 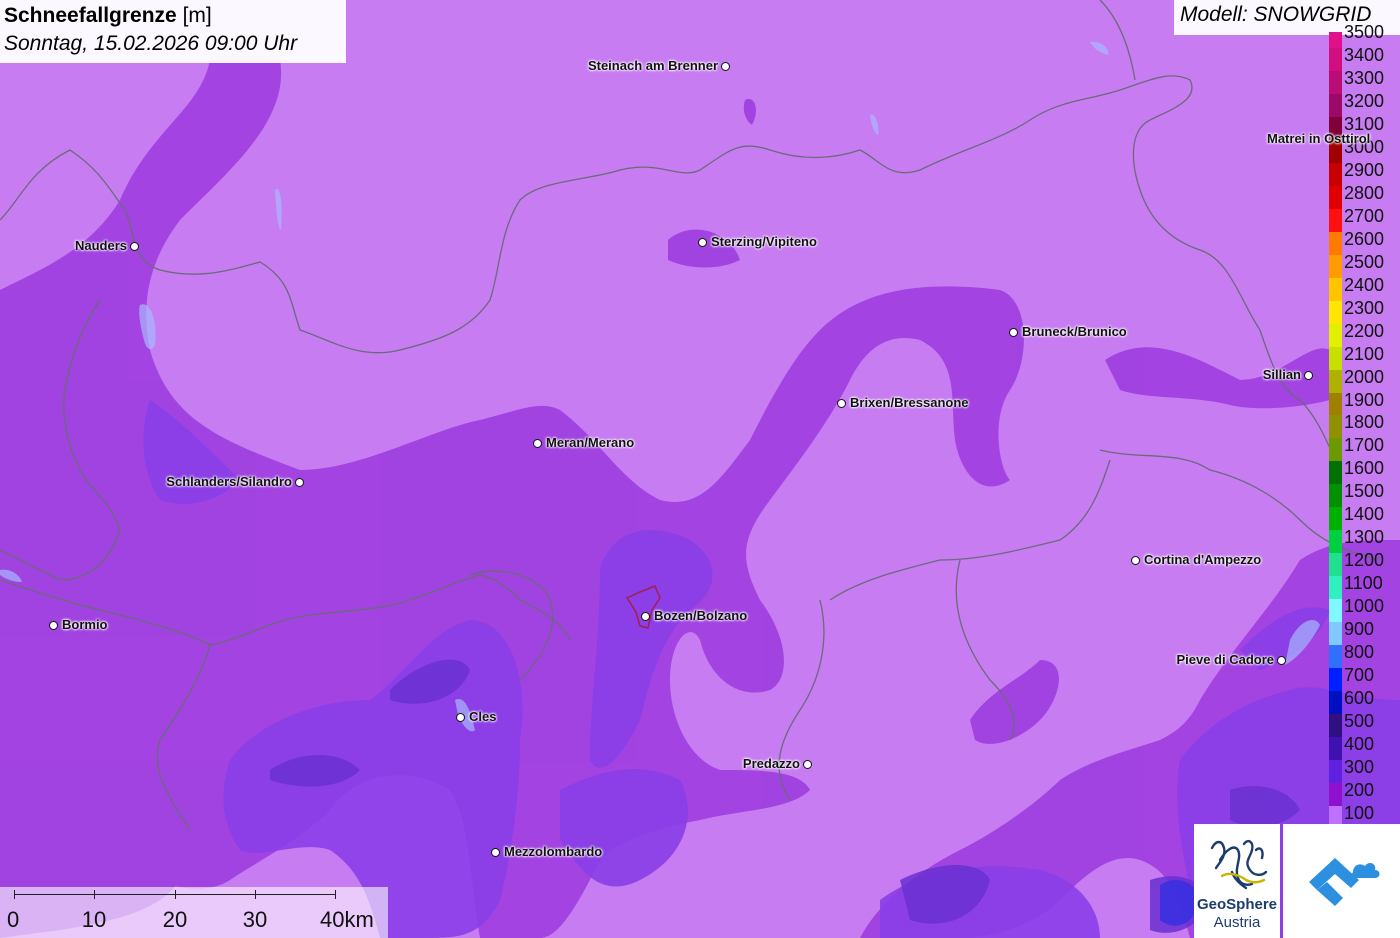 What do you see at coordinates (645, 616) in the screenshot?
I see `city-marker-bozen-bolzano` at bounding box center [645, 616].